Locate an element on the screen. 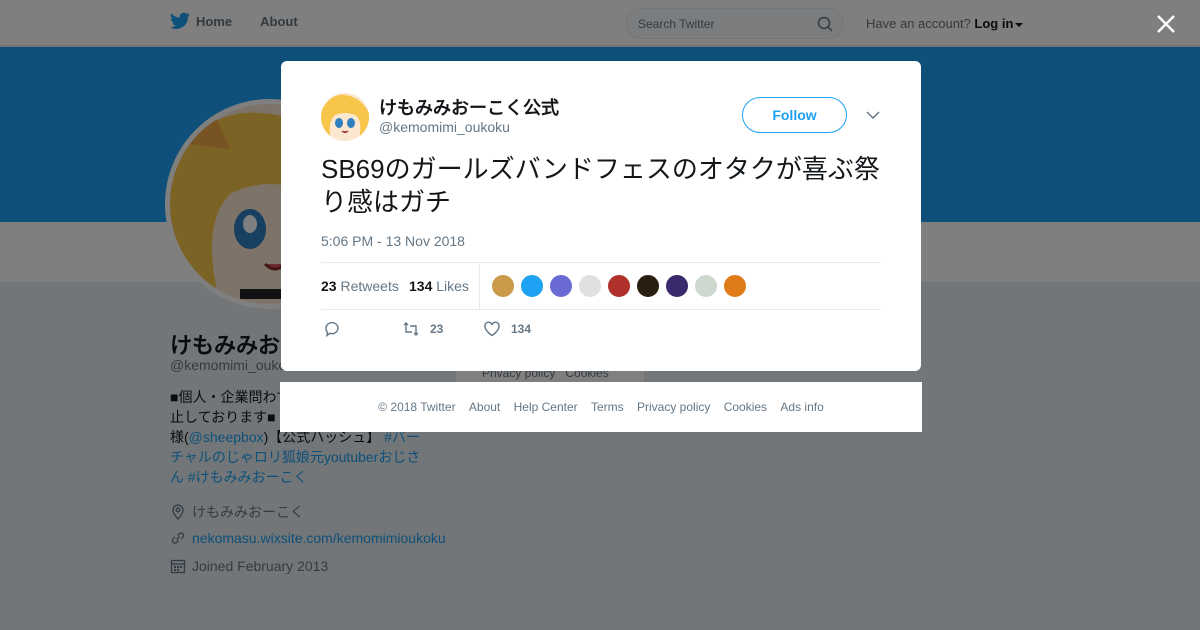  like-count: 134 is located at coordinates (521, 329).